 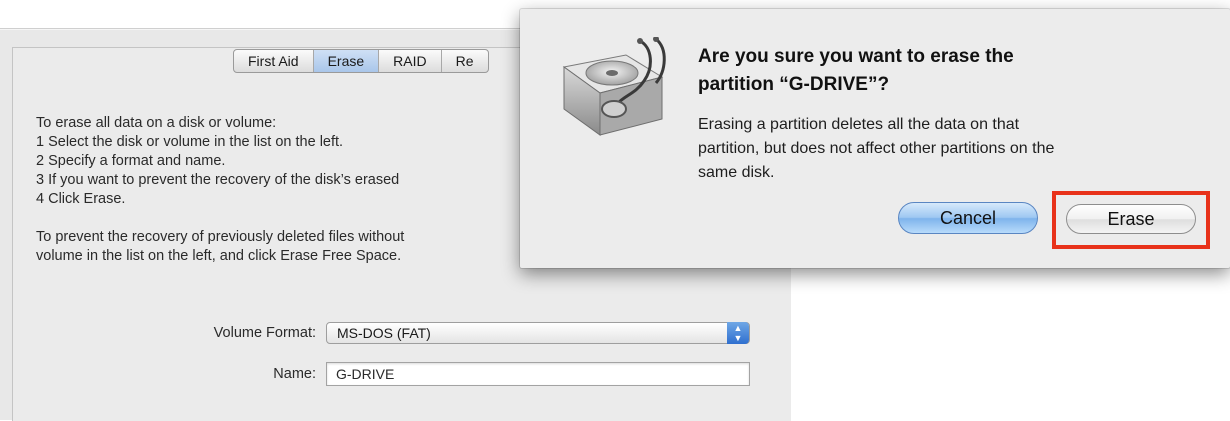 I want to click on disk-utility-icon, so click(x=614, y=86).